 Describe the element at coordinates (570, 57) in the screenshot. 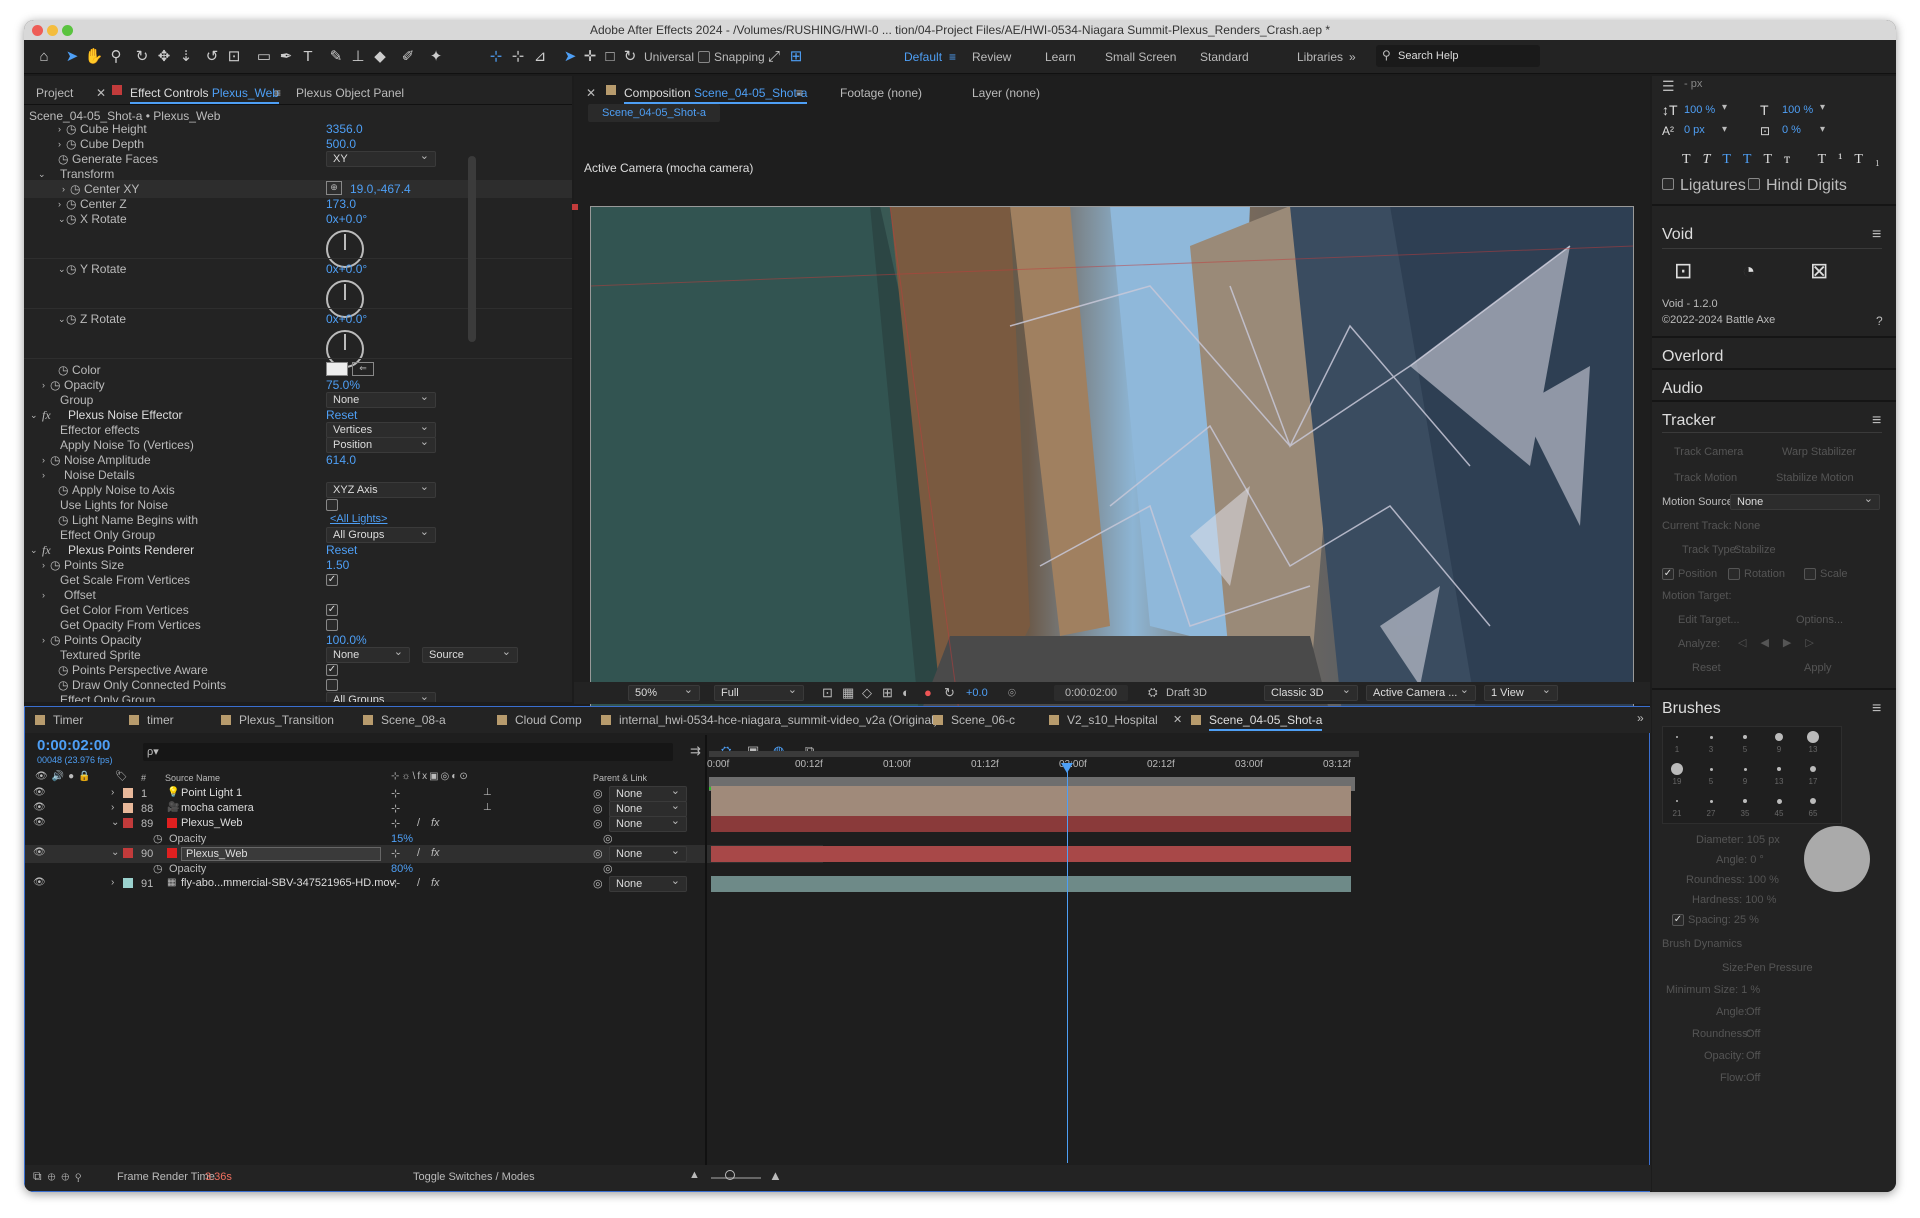

I see `universal-select-icon: ➤` at that location.